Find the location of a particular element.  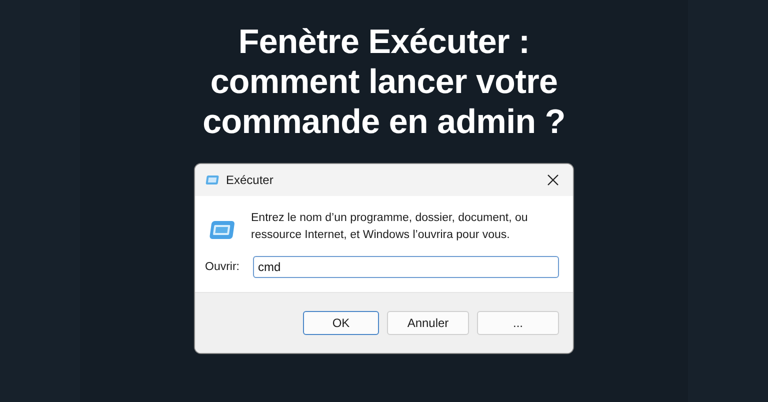

open-field: cmd is located at coordinates (406, 267).